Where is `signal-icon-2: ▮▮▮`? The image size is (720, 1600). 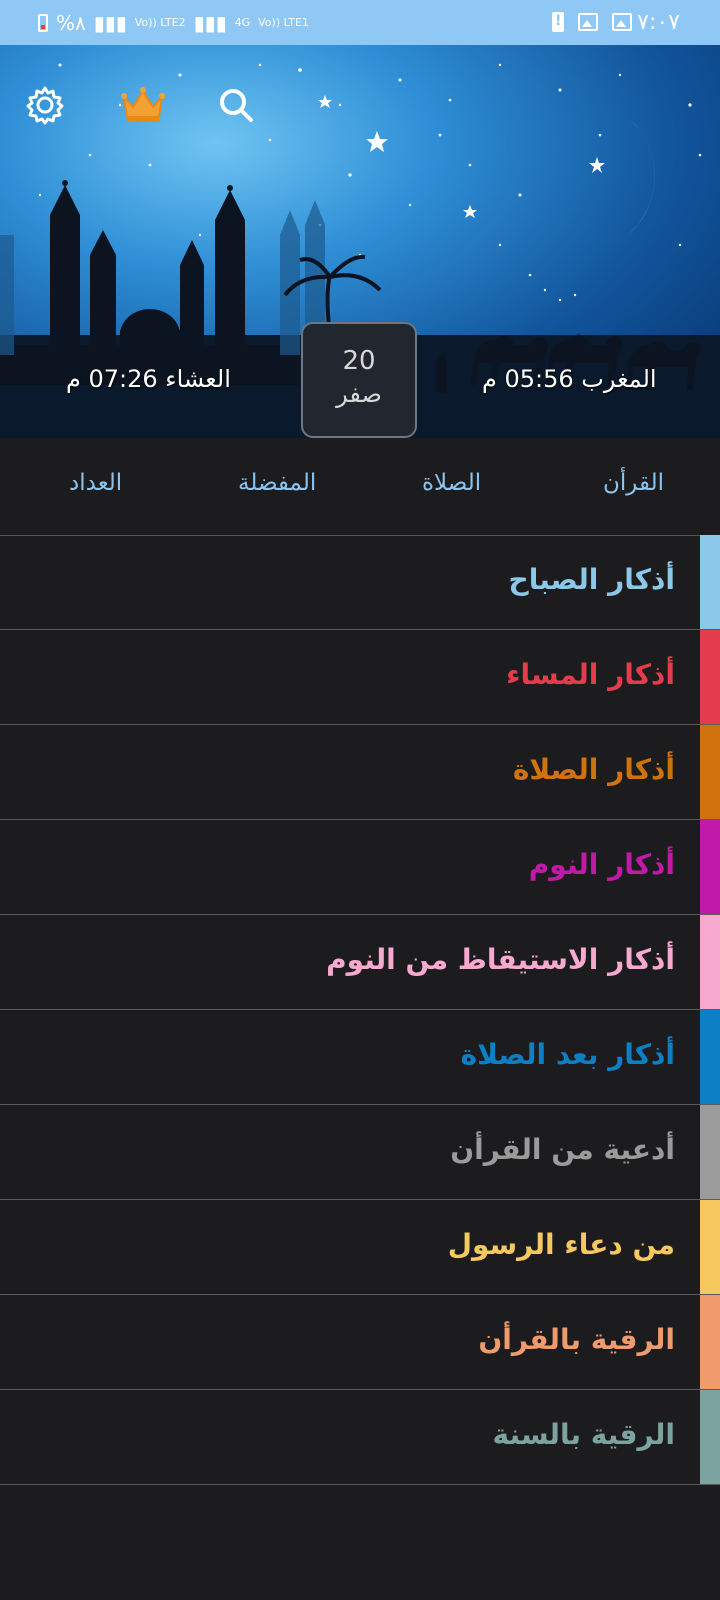
signal-icon-2: ▮▮▮ is located at coordinates (210, 23).